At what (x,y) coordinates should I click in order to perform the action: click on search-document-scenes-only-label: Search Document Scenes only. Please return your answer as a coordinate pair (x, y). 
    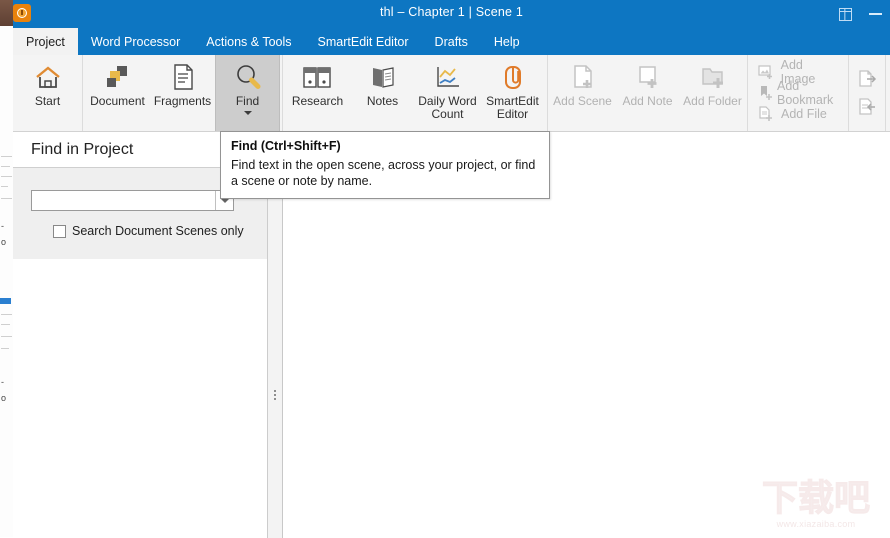
    Looking at the image, I should click on (158, 231).